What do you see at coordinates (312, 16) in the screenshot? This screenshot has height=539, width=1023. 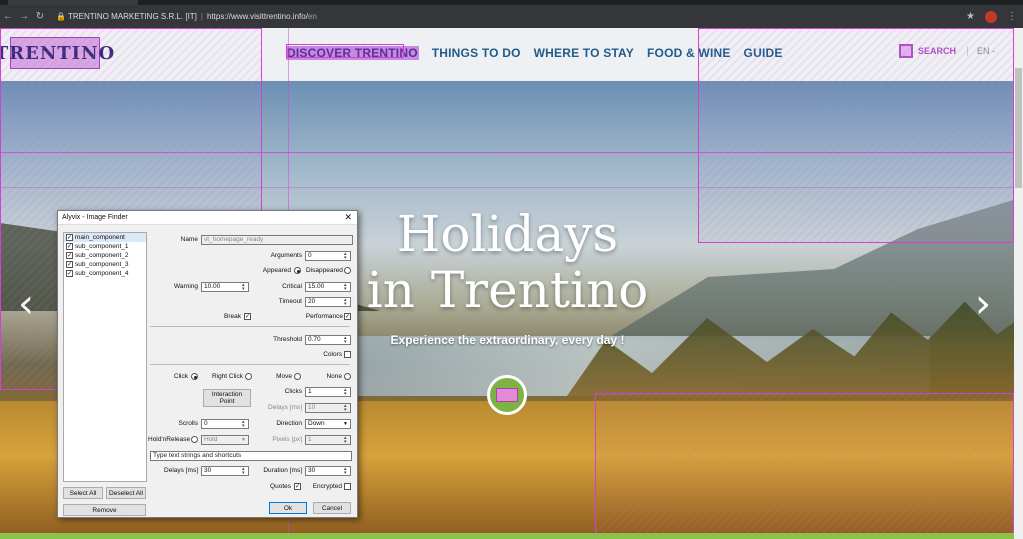 I see `url-path: en` at bounding box center [312, 16].